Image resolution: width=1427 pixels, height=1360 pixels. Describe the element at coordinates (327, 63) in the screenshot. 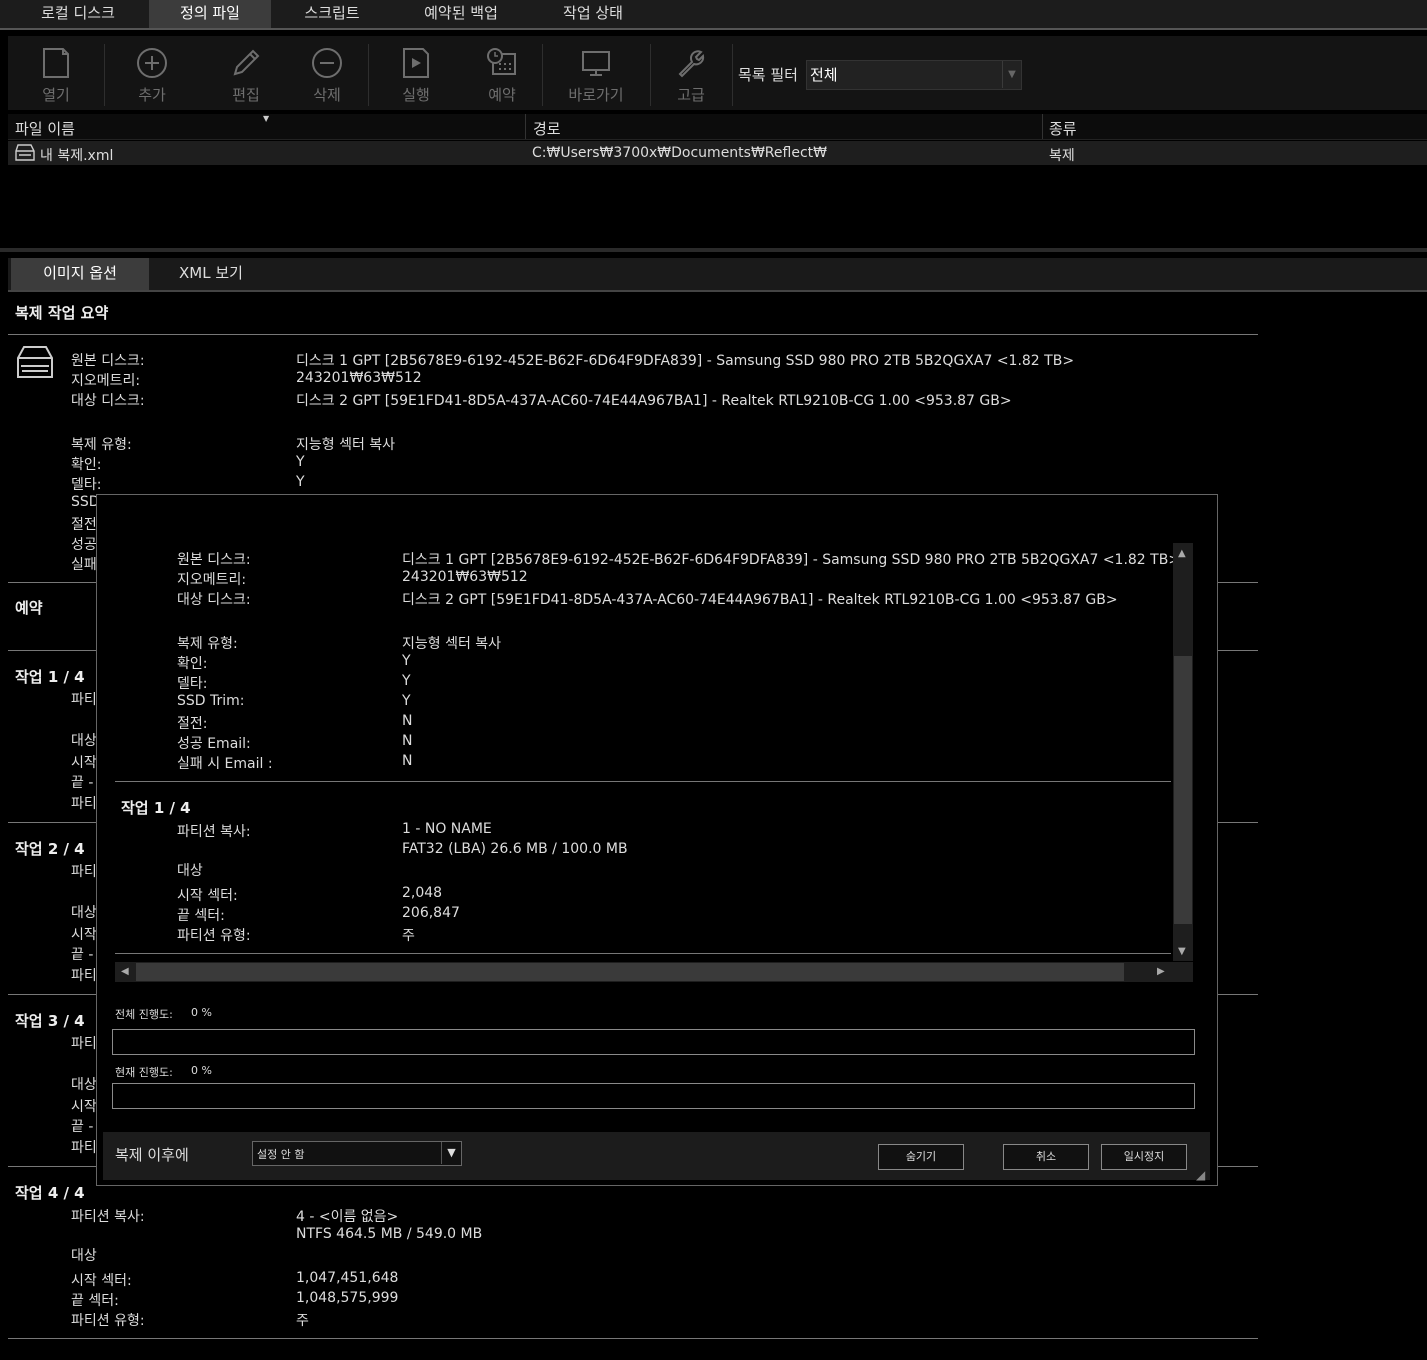

I see `minus-circle-icon` at that location.